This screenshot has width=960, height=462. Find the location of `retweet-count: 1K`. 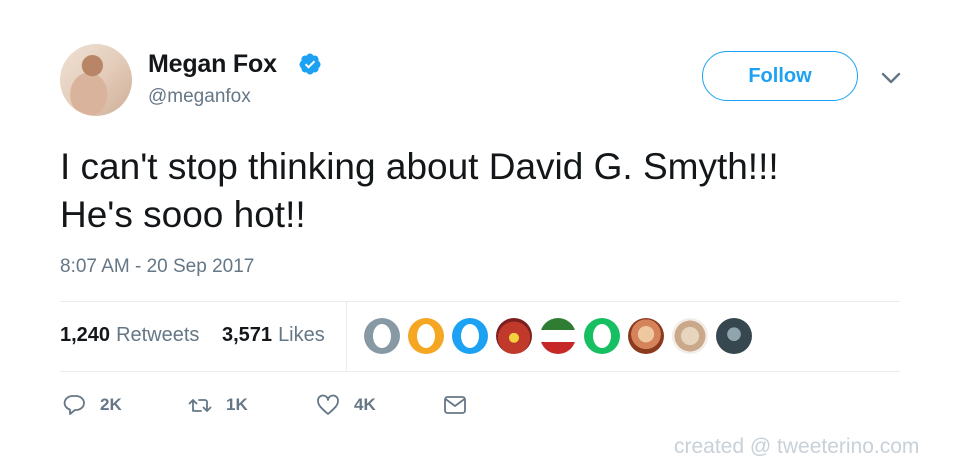

retweet-count: 1K is located at coordinates (237, 404).